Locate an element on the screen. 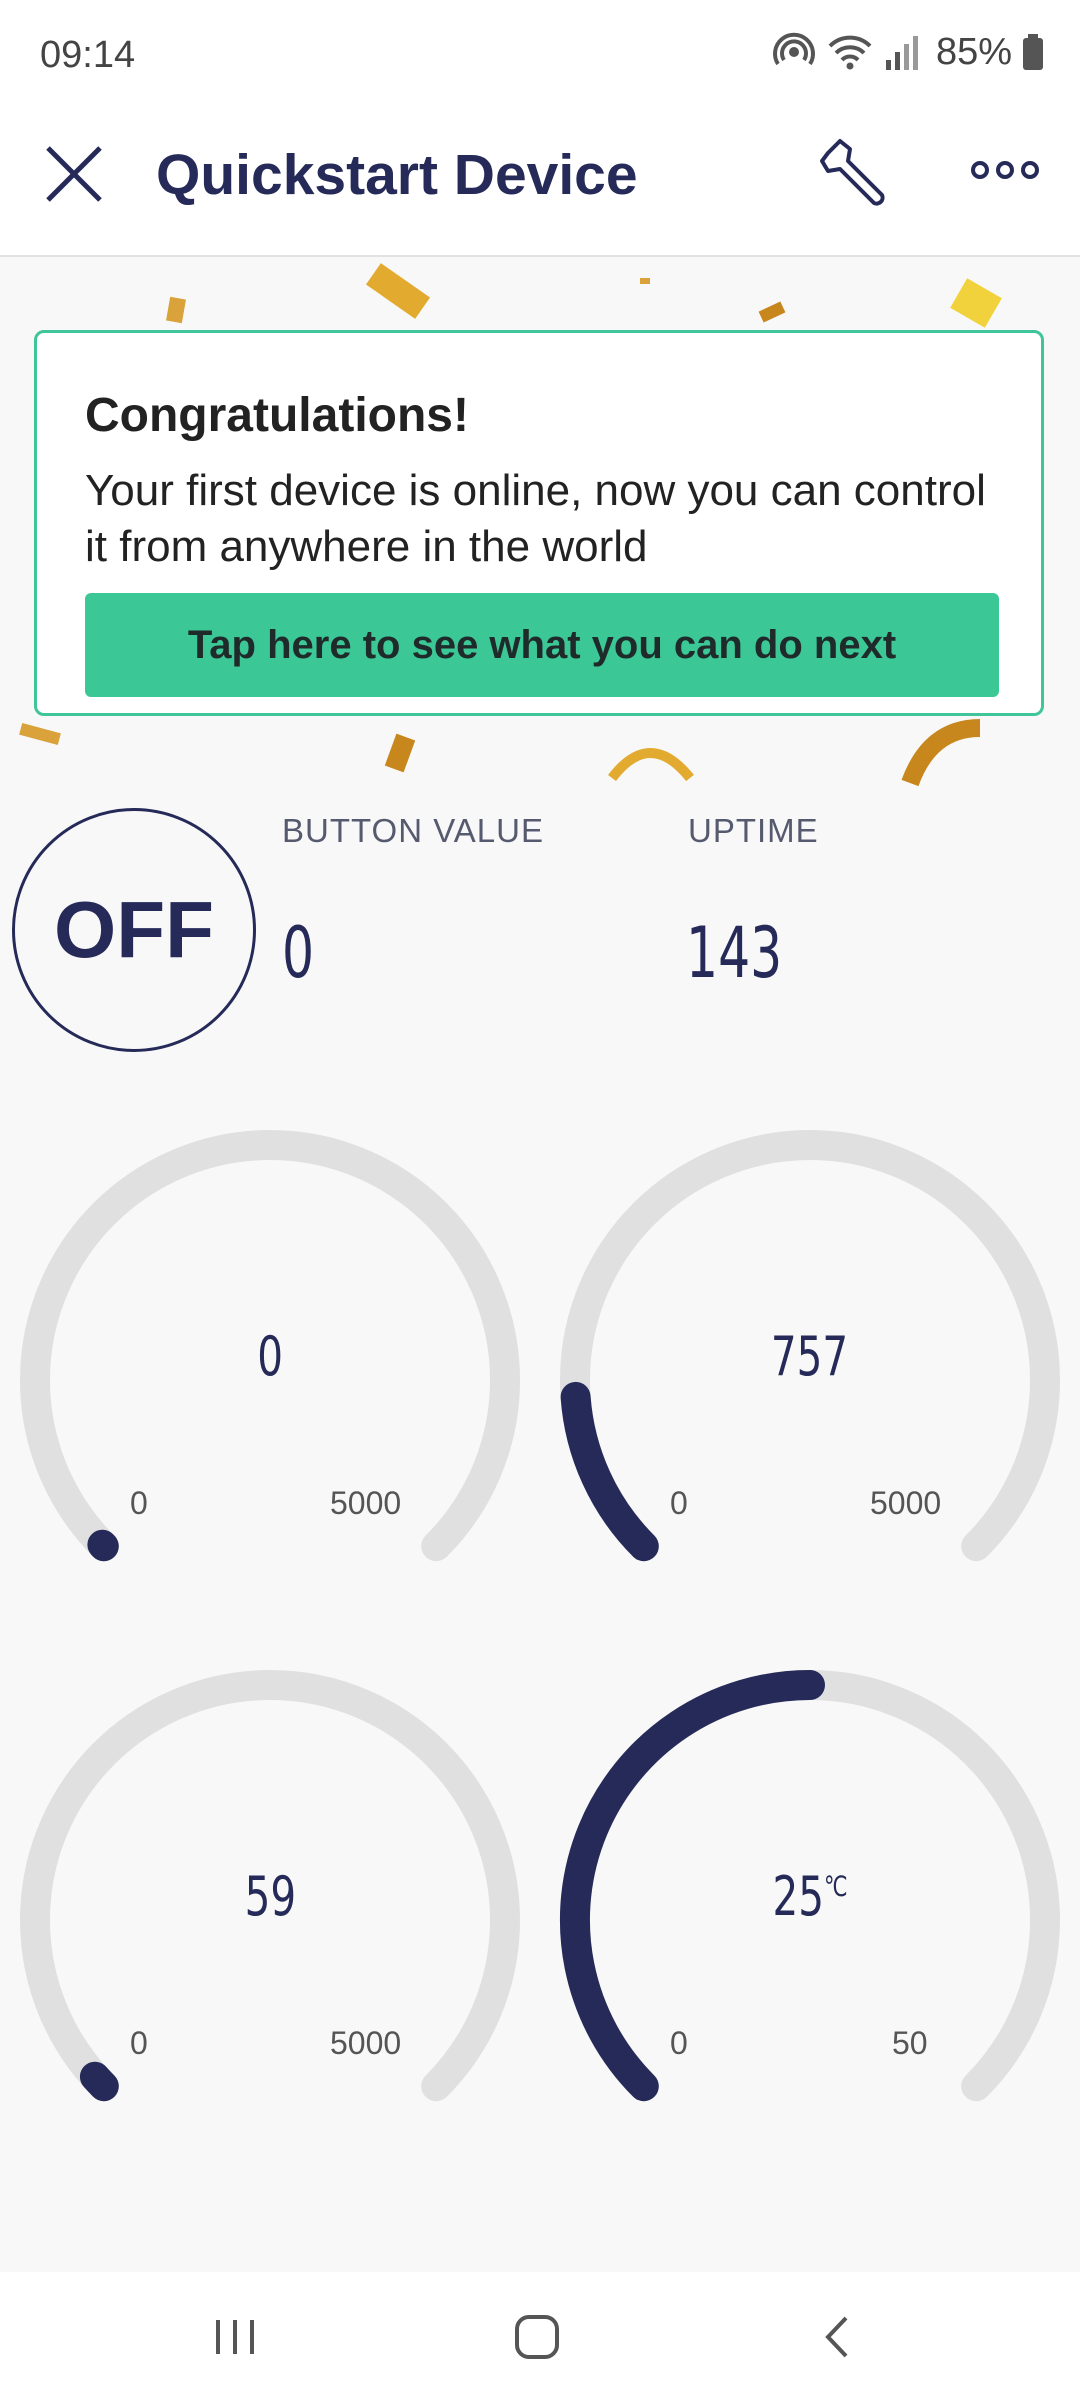 The width and height of the screenshot is (1080, 2400). status-bar: 09:14 85% is located at coordinates (540, 55).